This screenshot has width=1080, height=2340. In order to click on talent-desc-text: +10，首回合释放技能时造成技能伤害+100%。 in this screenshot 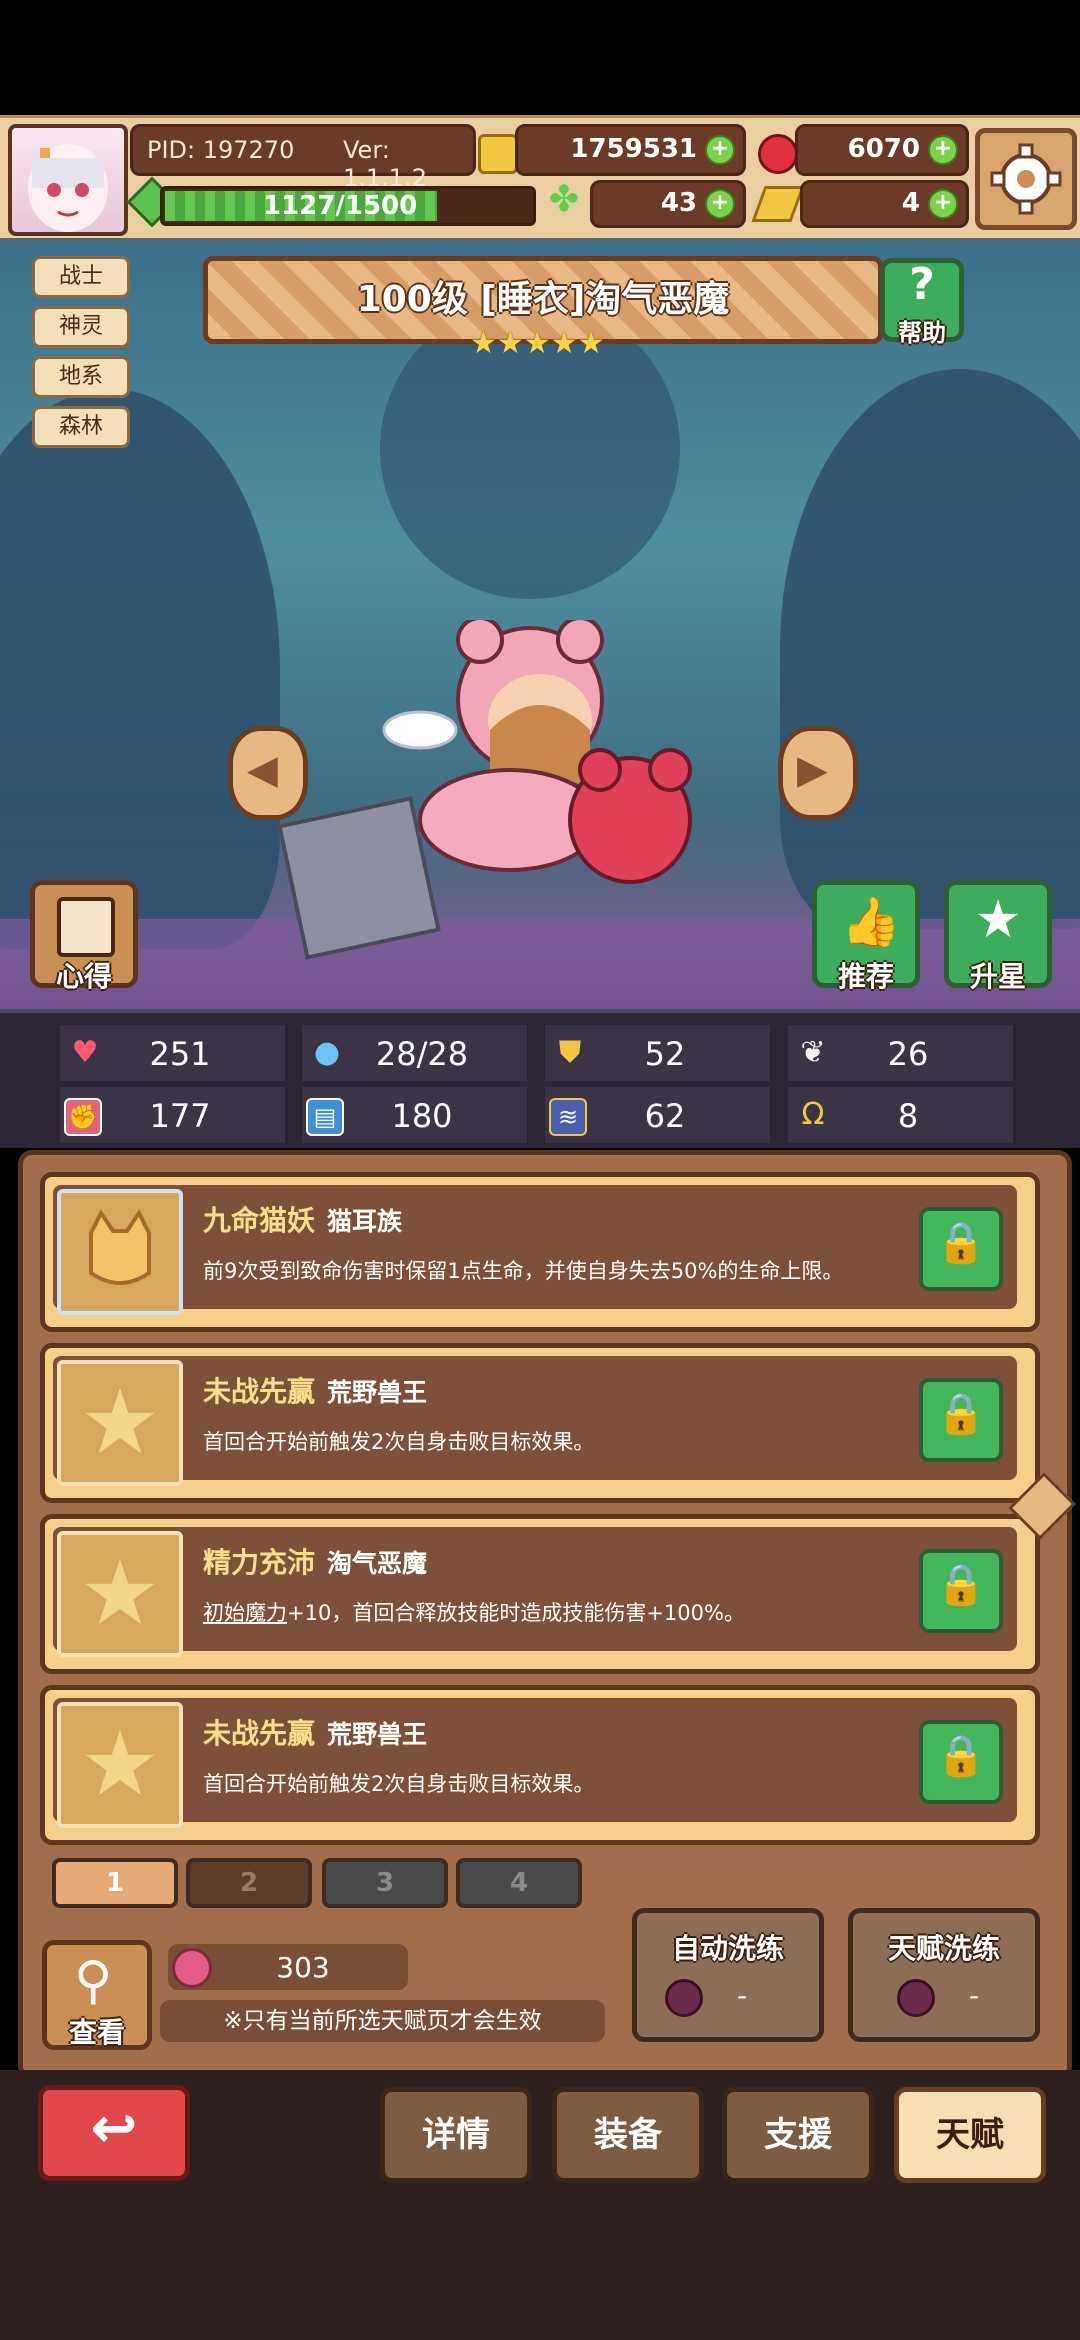, I will do `click(516, 1613)`.